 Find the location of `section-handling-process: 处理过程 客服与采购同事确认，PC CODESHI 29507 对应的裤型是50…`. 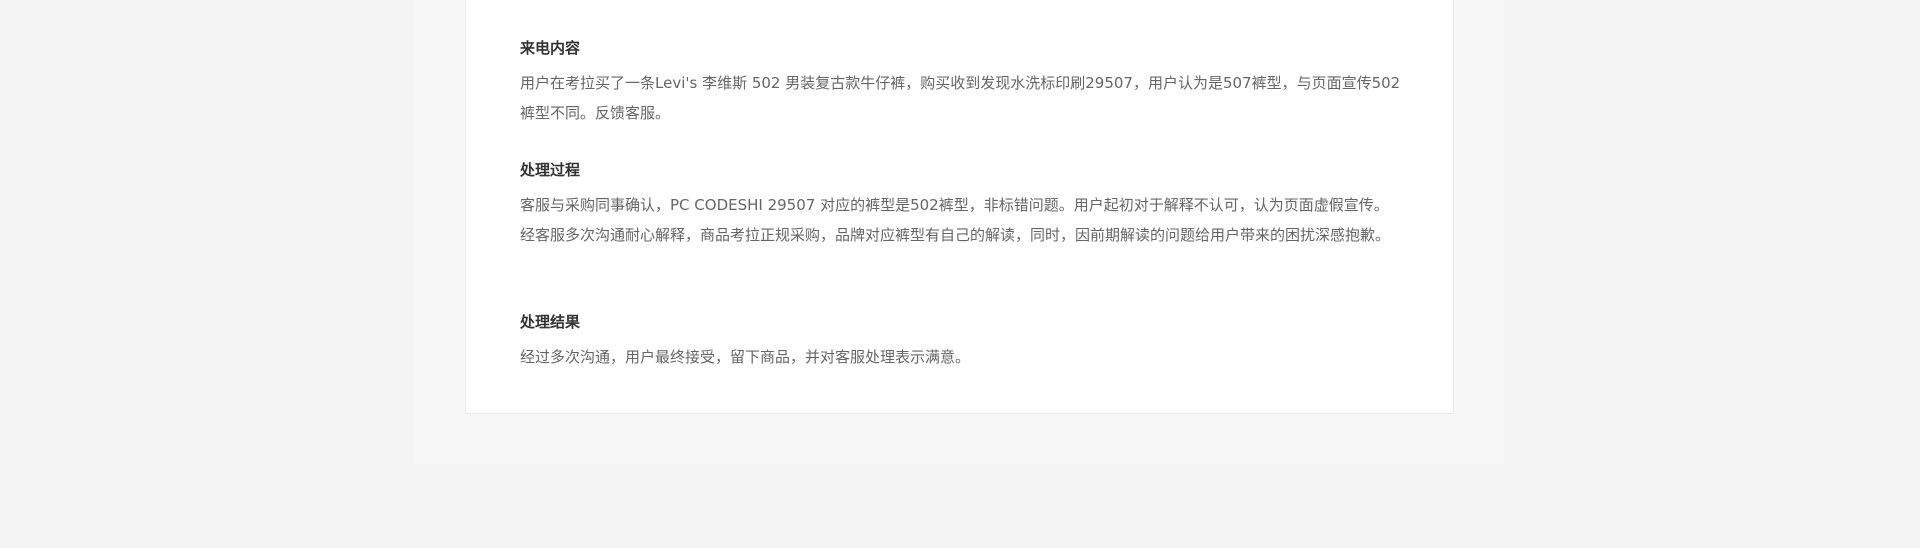

section-handling-process: 处理过程 客服与采购同事确认，PC CODESHI 29507 对应的裤型是50… is located at coordinates (961, 205).